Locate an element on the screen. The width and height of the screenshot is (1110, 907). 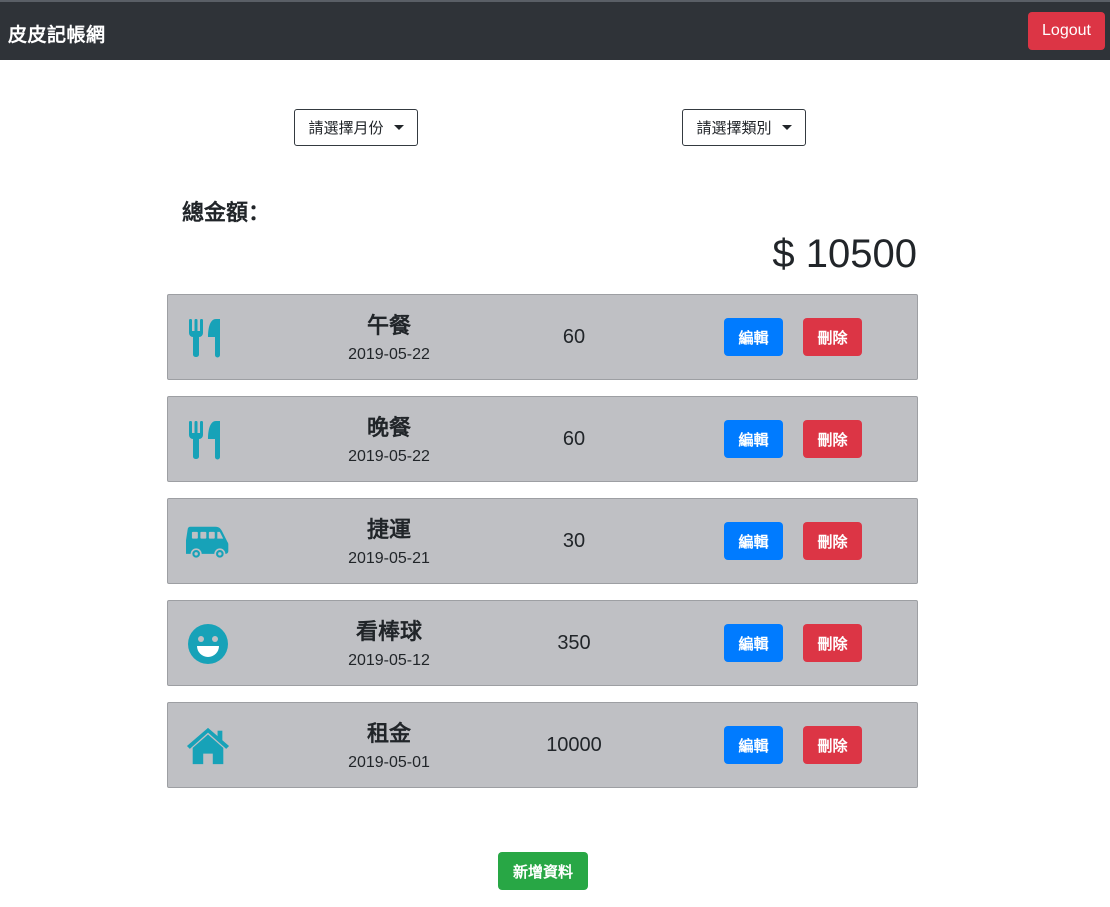
home-icon is located at coordinates (208, 746).